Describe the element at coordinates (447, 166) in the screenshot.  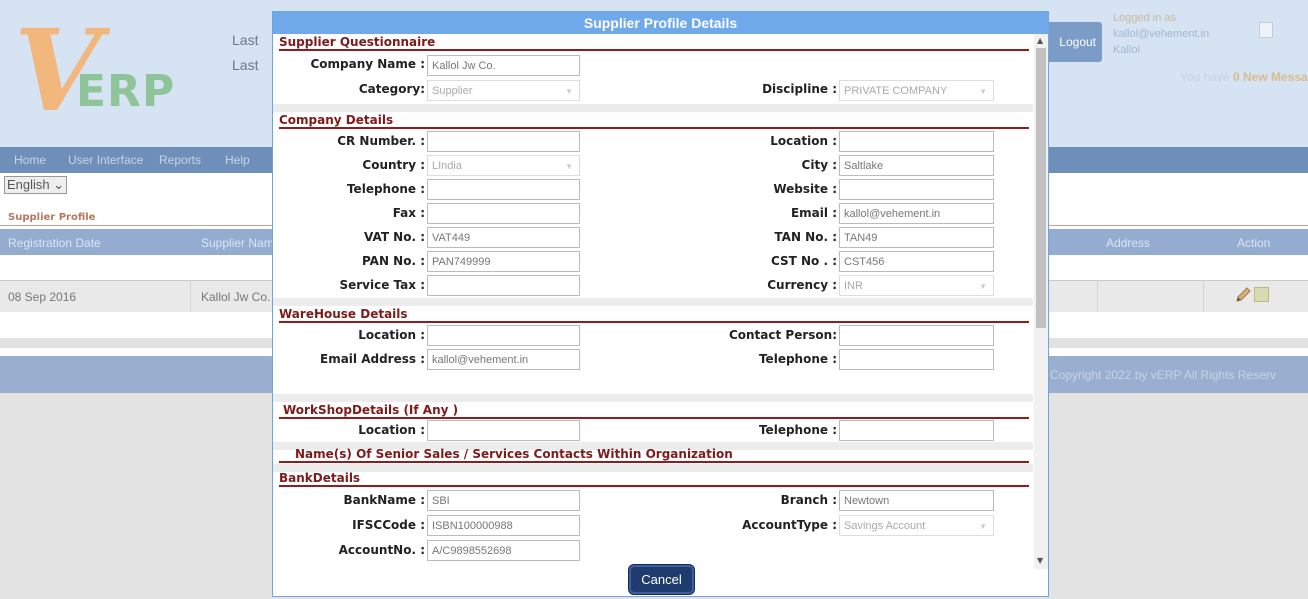
I see `country-value: LIndia` at that location.